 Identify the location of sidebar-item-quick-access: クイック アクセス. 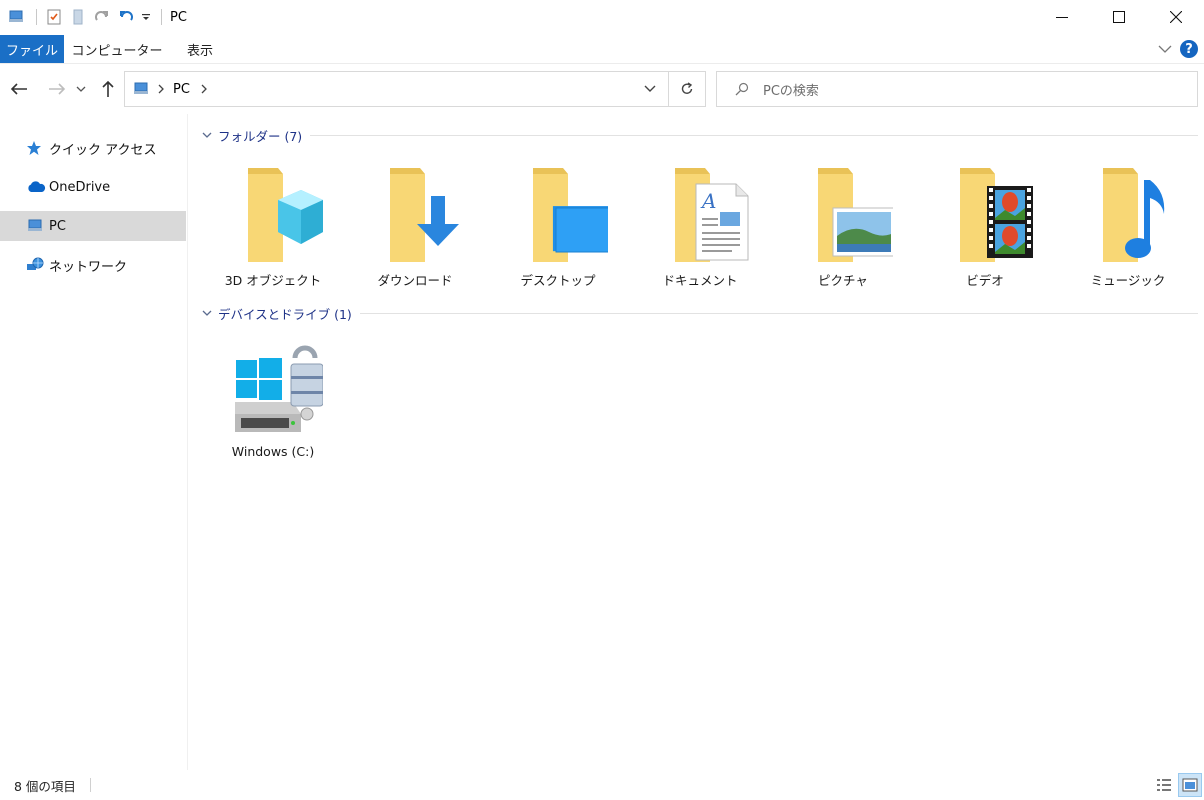
(93, 148).